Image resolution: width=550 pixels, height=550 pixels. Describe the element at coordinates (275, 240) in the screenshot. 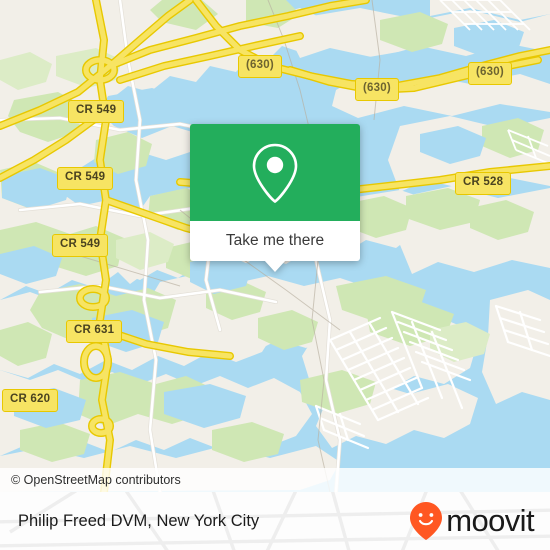

I see `take-me-there-label: Take me there` at that location.